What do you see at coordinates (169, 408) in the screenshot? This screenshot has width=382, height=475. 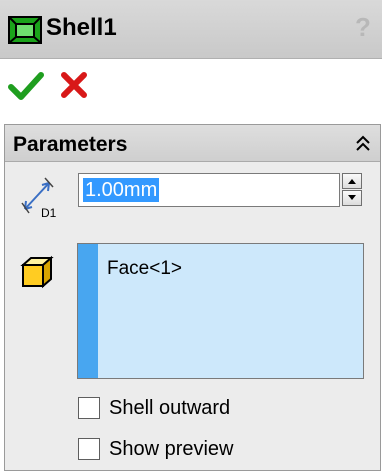 I see `shell-outward-label: Shell outward` at bounding box center [169, 408].